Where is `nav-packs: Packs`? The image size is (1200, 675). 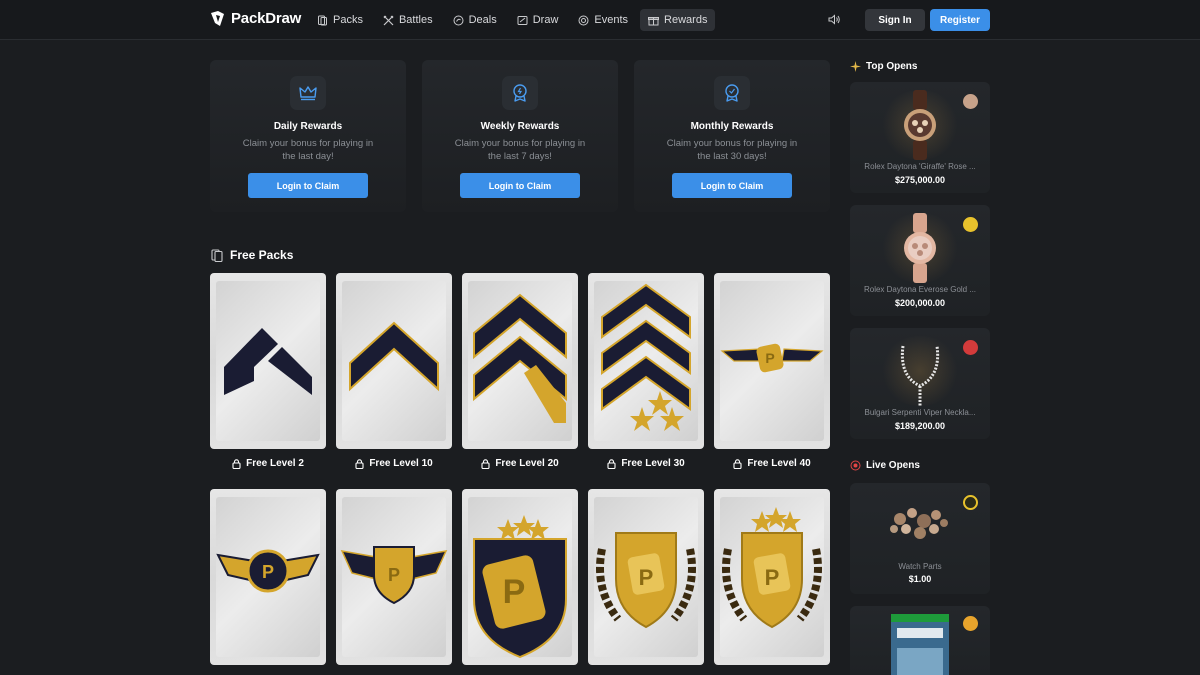
nav-packs: Packs is located at coordinates (340, 20).